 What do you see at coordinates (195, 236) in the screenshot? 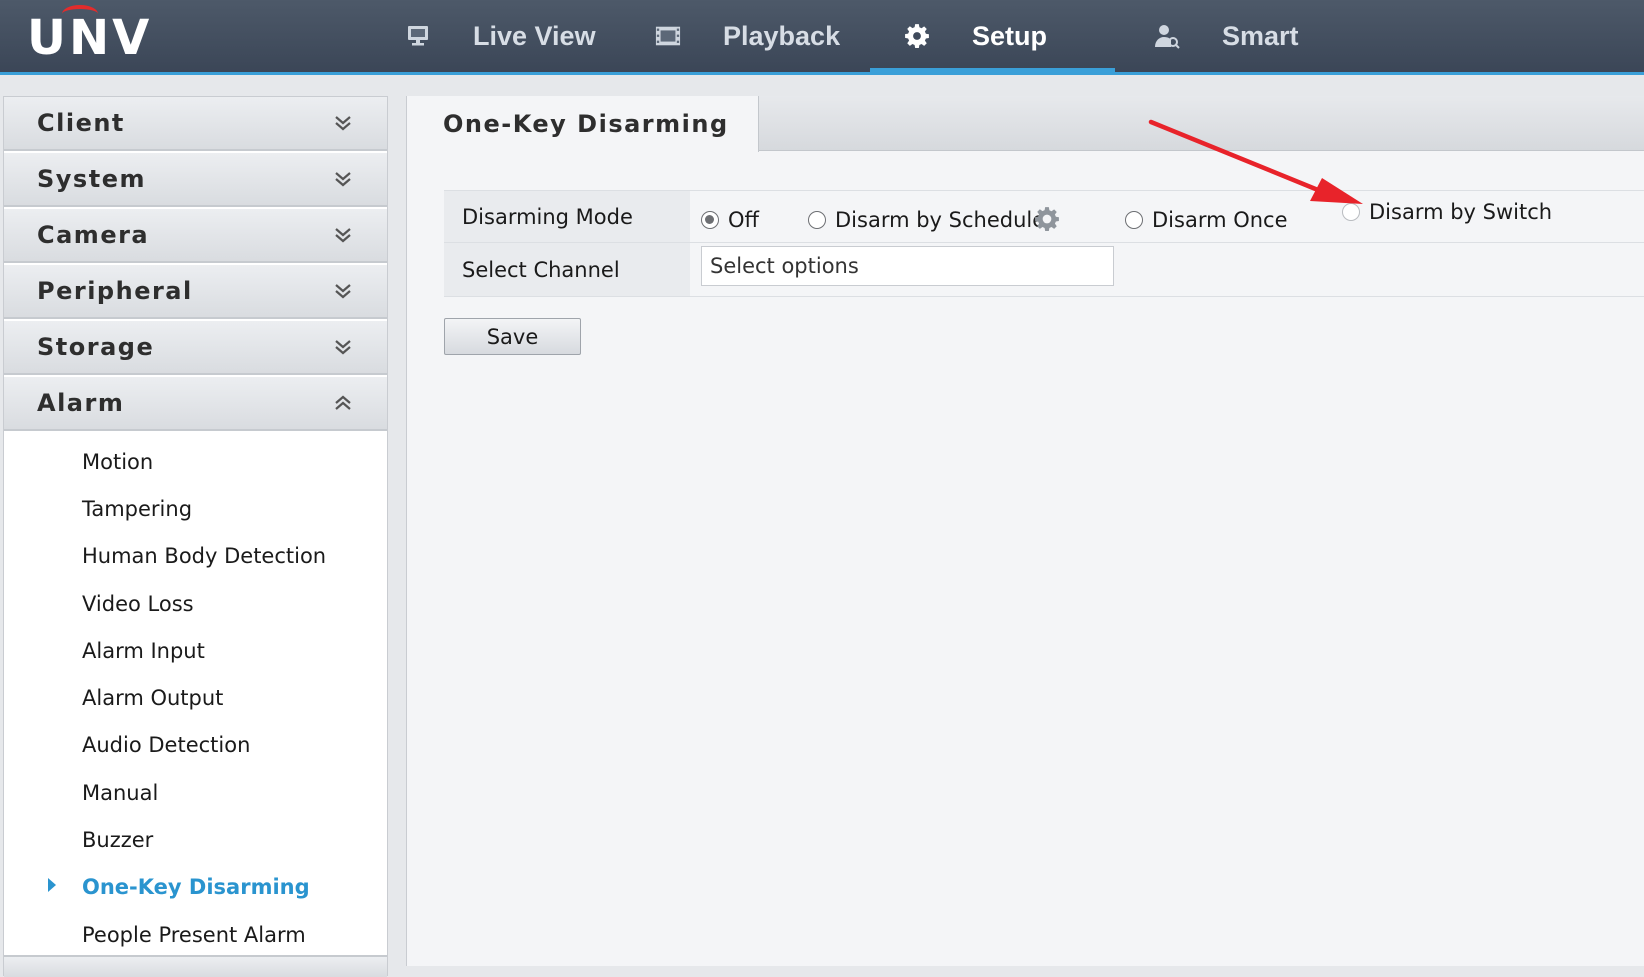
I see `sidebar-section-camera: Camera` at bounding box center [195, 236].